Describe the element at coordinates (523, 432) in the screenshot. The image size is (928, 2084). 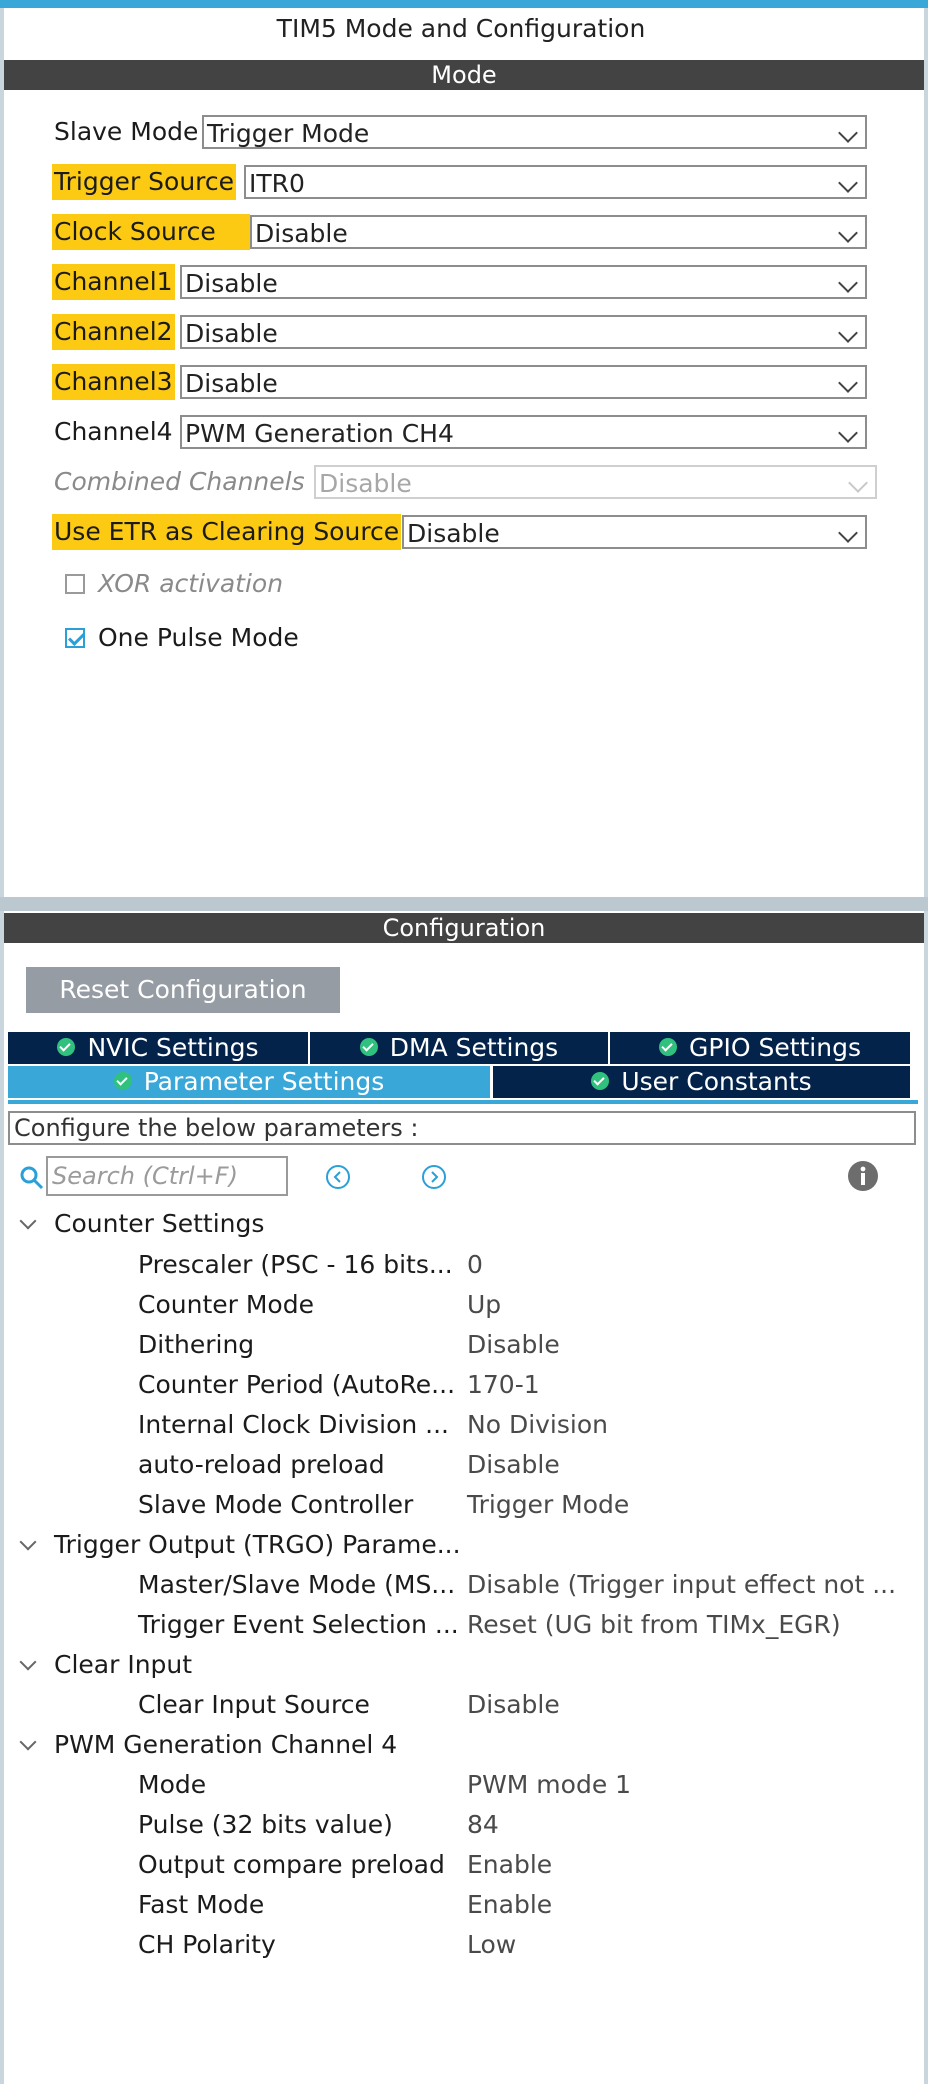
I see `channel4-select: PWM Generation CH4` at that location.